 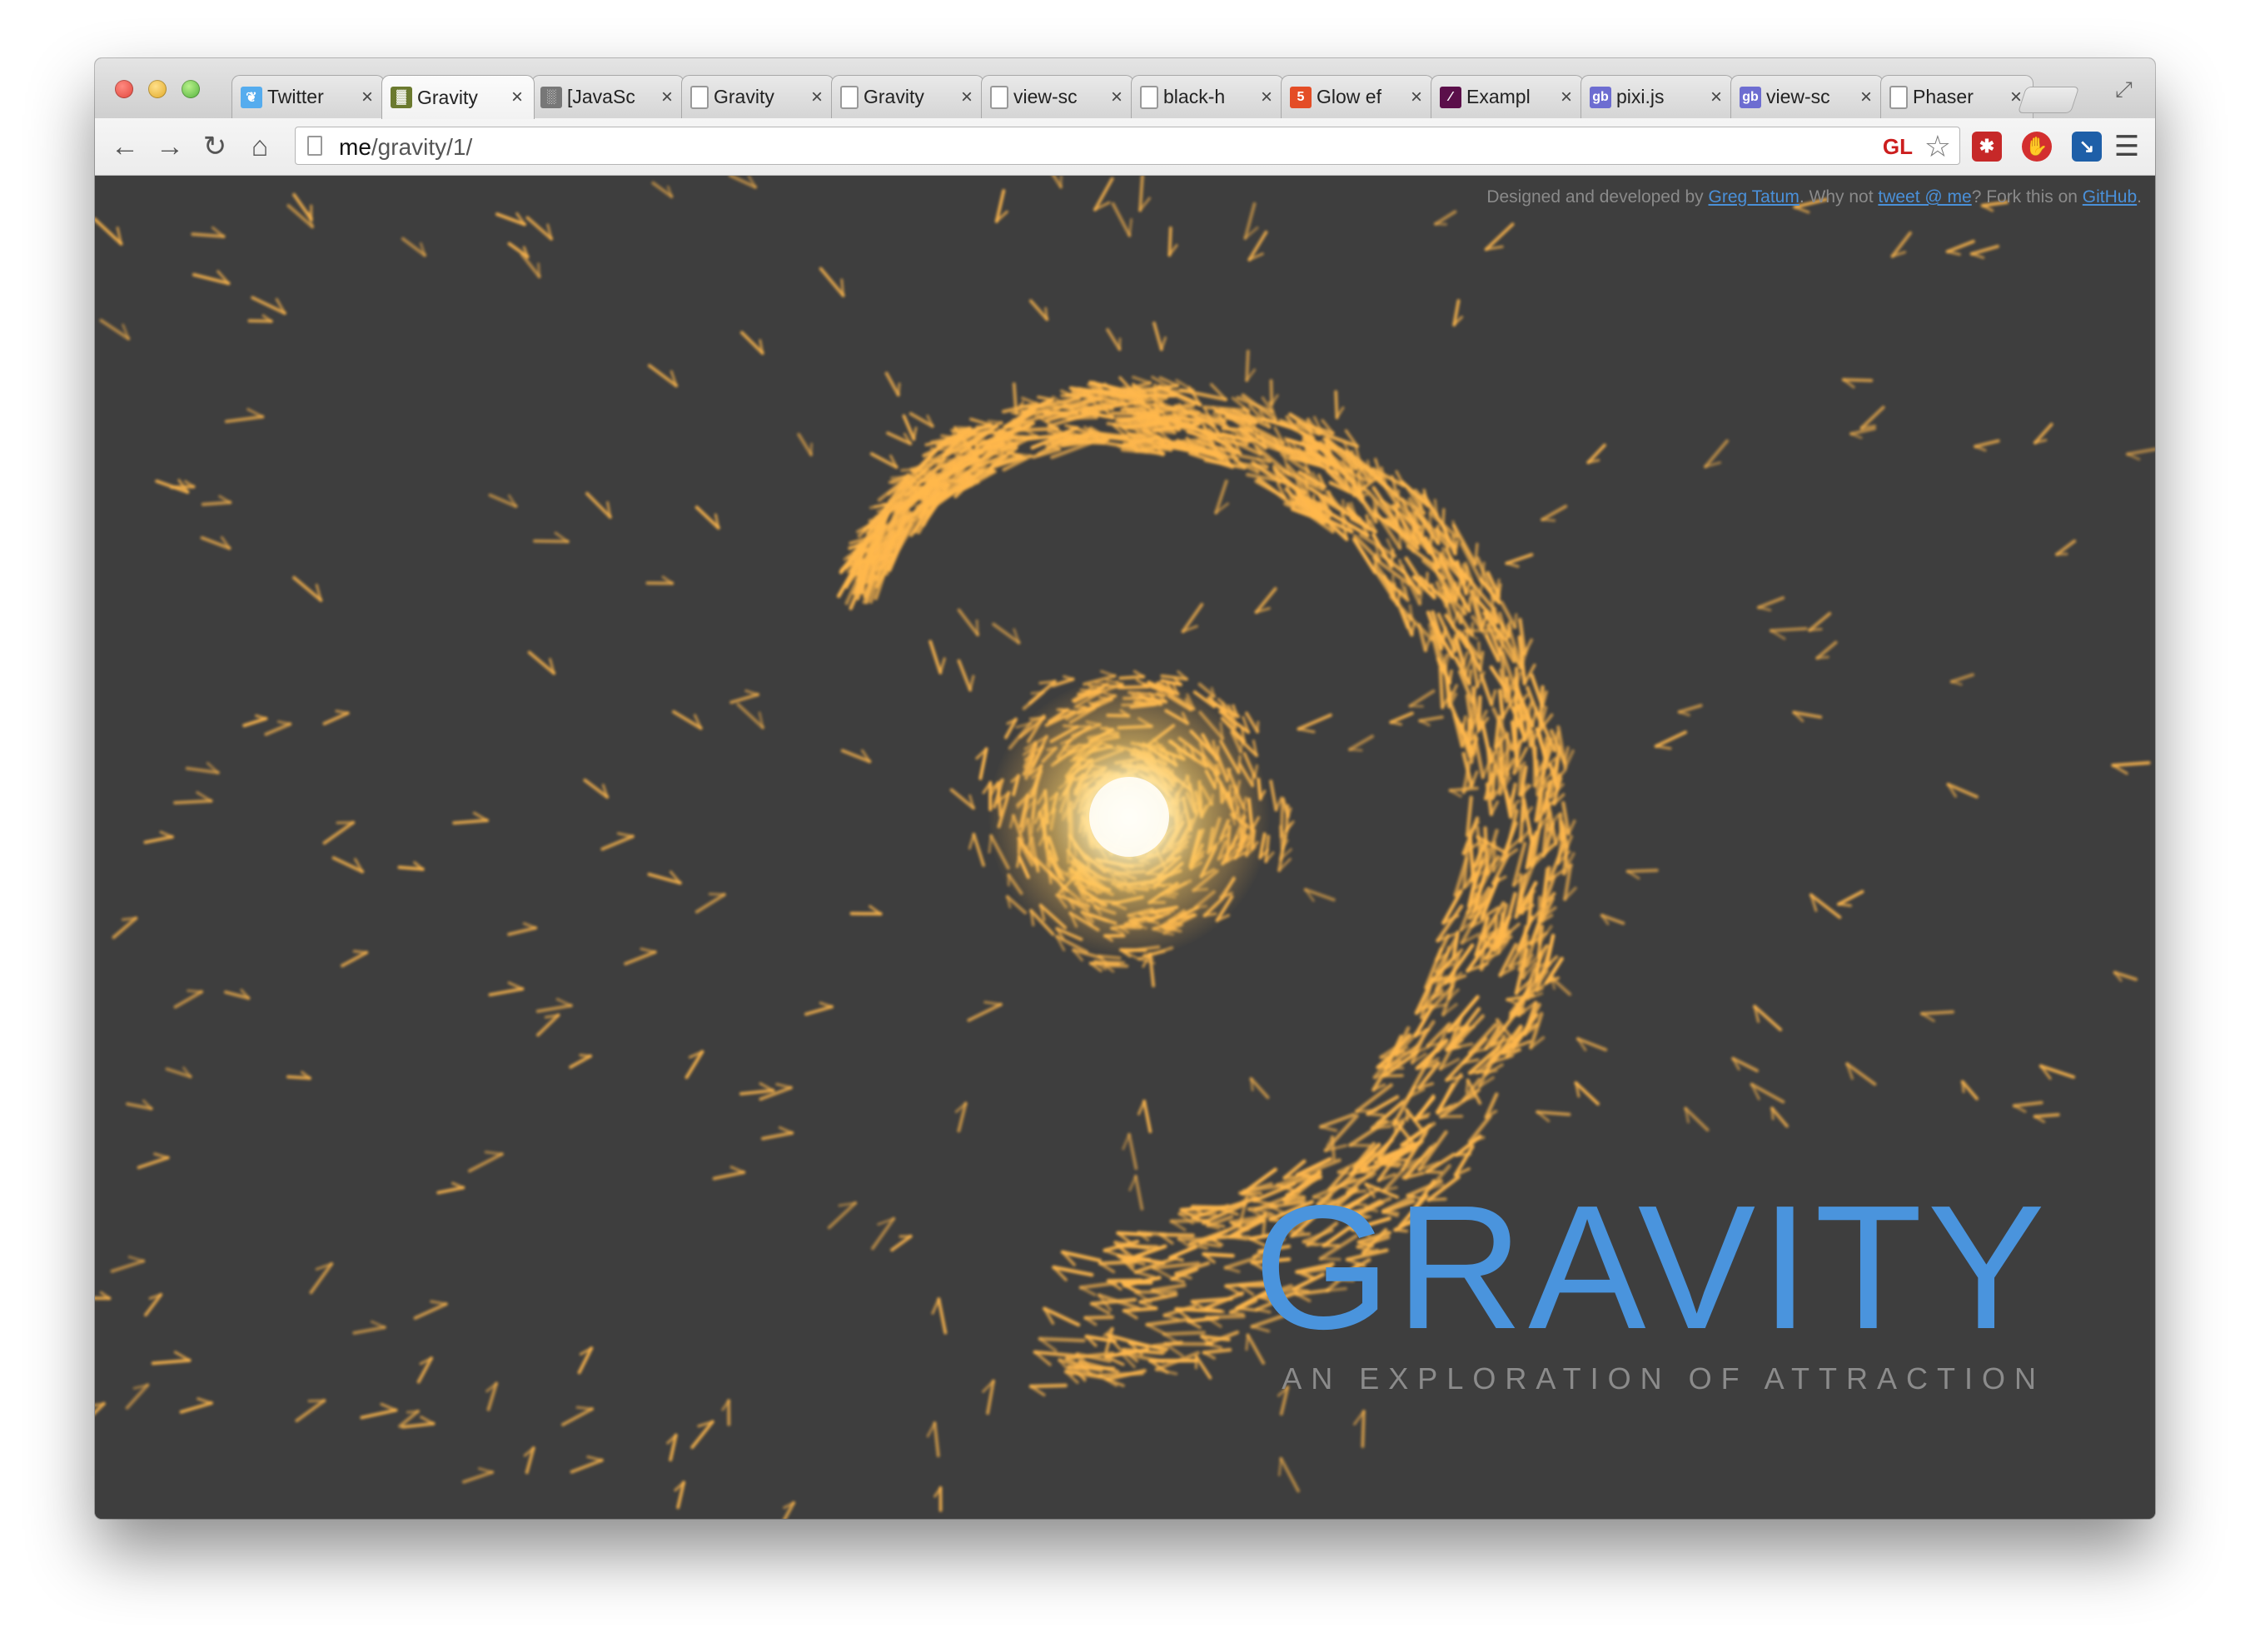 I want to click on new-tab-button, so click(x=2048, y=100).